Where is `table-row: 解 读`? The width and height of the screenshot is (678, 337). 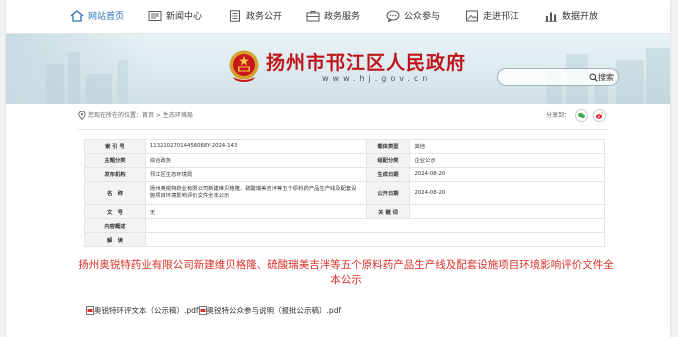
table-row: 解 读 is located at coordinates (345, 239).